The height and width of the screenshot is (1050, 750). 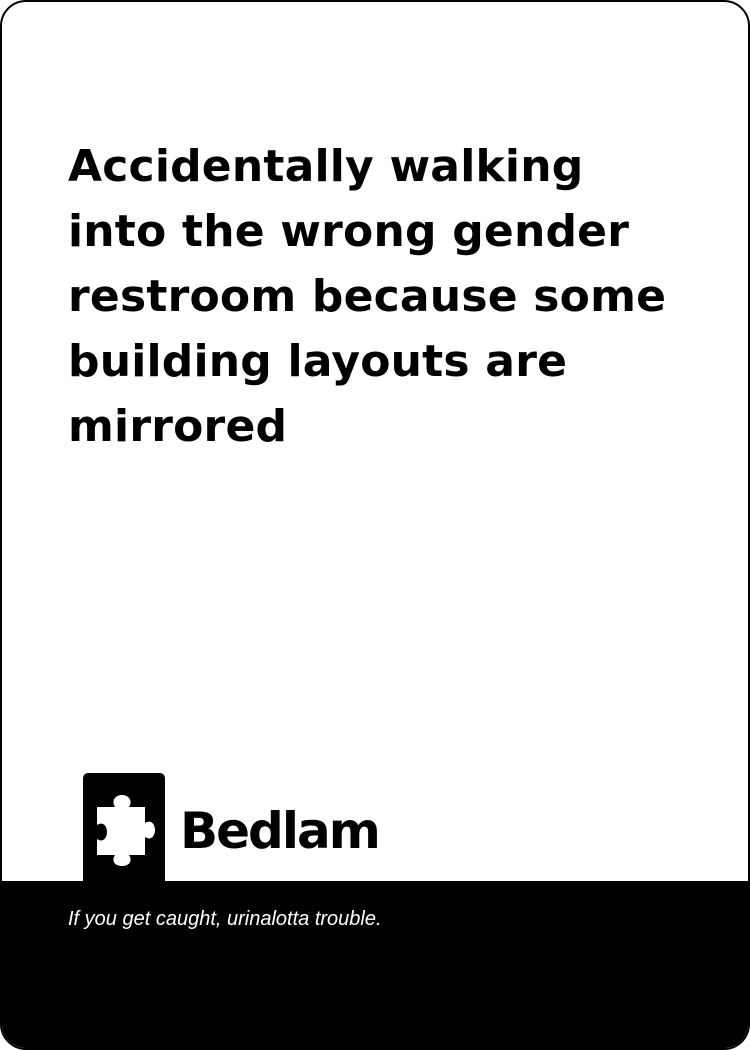 I want to click on puzzle-piece-icon, so click(x=126, y=830).